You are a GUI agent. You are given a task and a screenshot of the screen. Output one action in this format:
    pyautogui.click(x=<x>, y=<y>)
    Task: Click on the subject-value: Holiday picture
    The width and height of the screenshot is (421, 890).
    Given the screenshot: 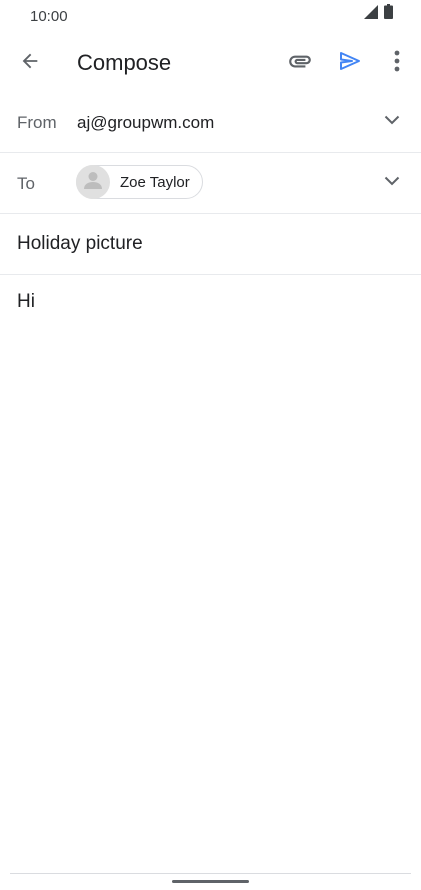 What is the action you would take?
    pyautogui.click(x=80, y=243)
    